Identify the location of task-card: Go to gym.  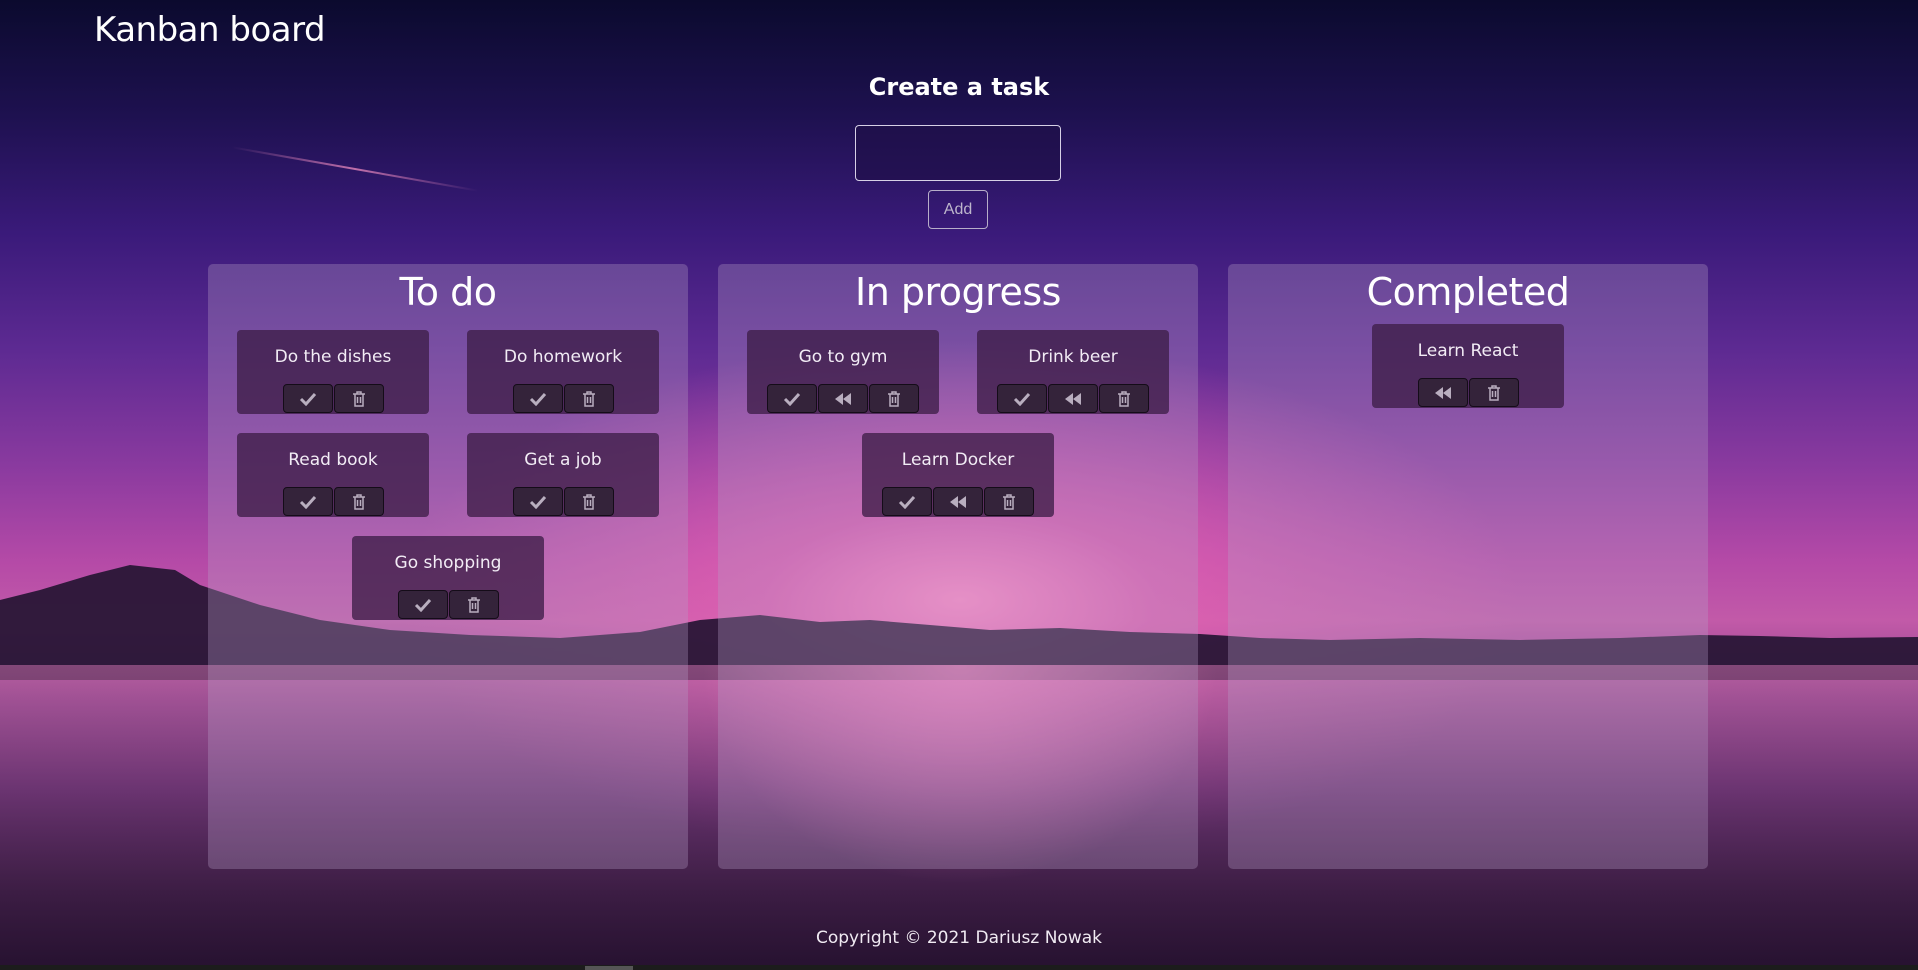
(843, 372).